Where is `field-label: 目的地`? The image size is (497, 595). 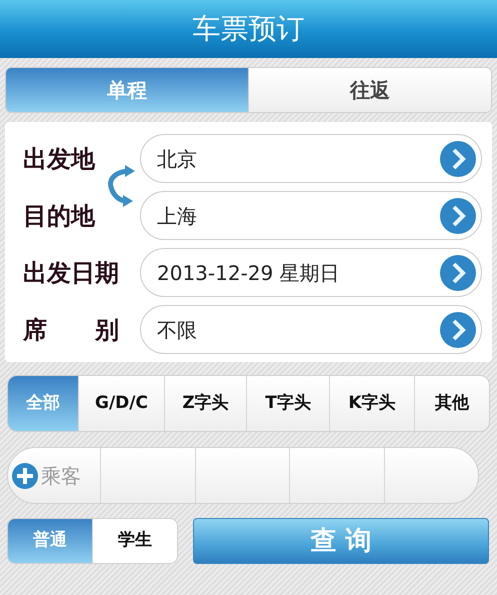 field-label: 目的地 is located at coordinates (59, 216).